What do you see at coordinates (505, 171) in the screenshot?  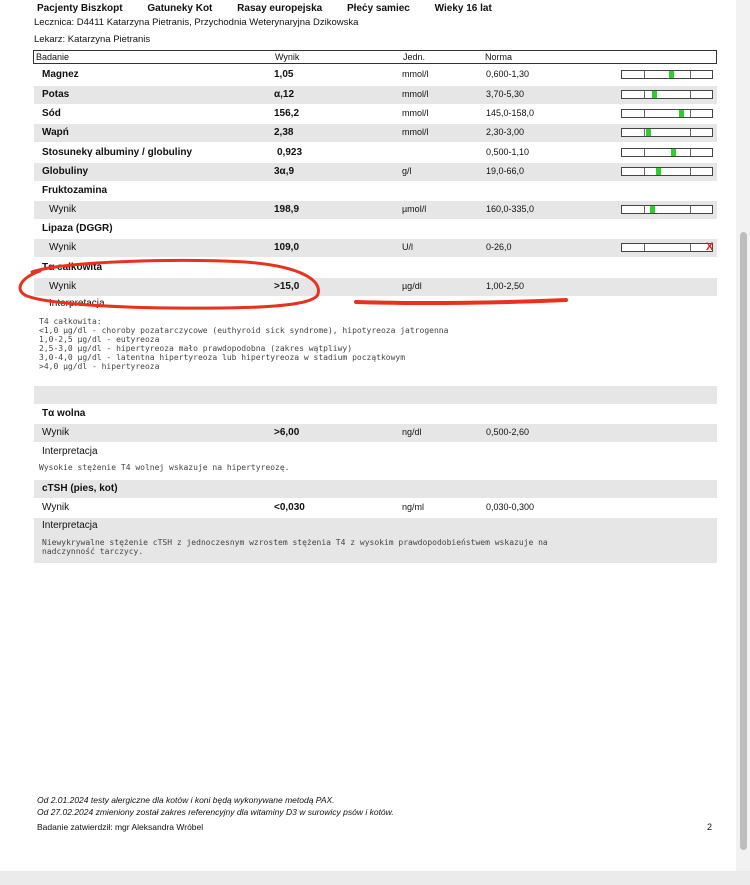 I see `test-norm: 19,0-66,0` at bounding box center [505, 171].